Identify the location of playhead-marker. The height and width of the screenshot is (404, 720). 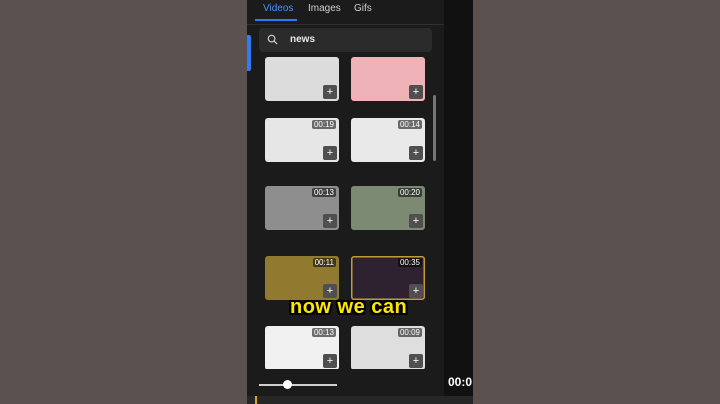
(256, 400).